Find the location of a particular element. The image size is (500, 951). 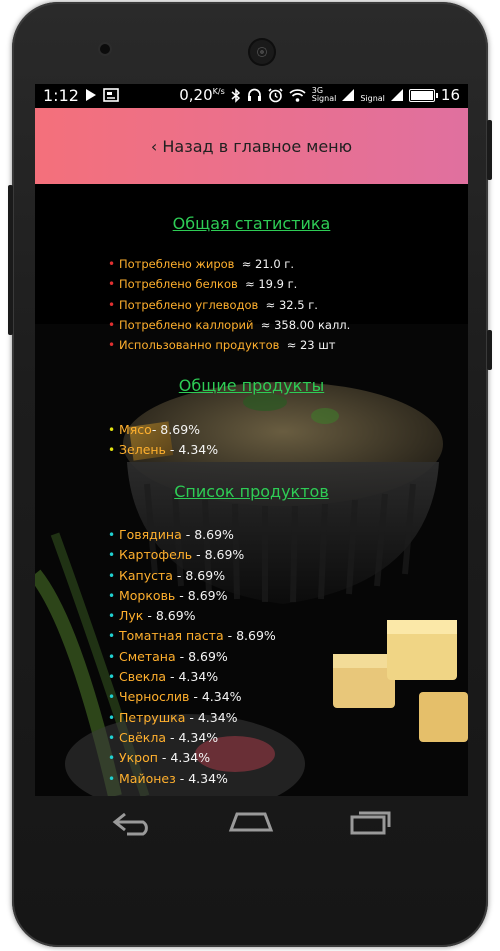

product-list-title: Список продуктов is located at coordinates (251, 491).